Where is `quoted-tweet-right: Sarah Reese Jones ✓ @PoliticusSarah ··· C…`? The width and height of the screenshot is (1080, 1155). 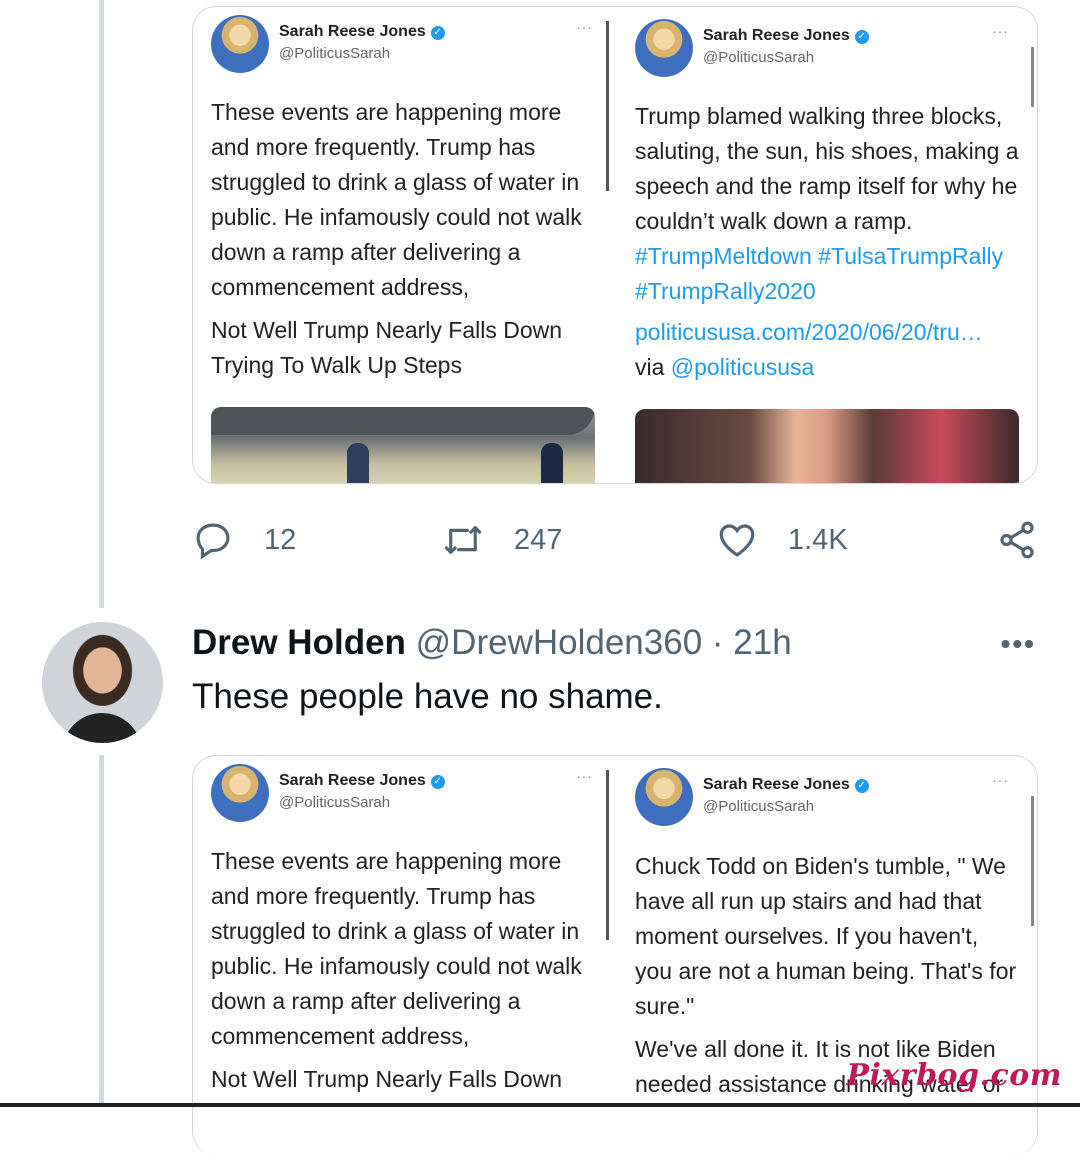
quoted-tweet-right: Sarah Reese Jones ✓ @PoliticusSarah ··· C… is located at coordinates (817, 955).